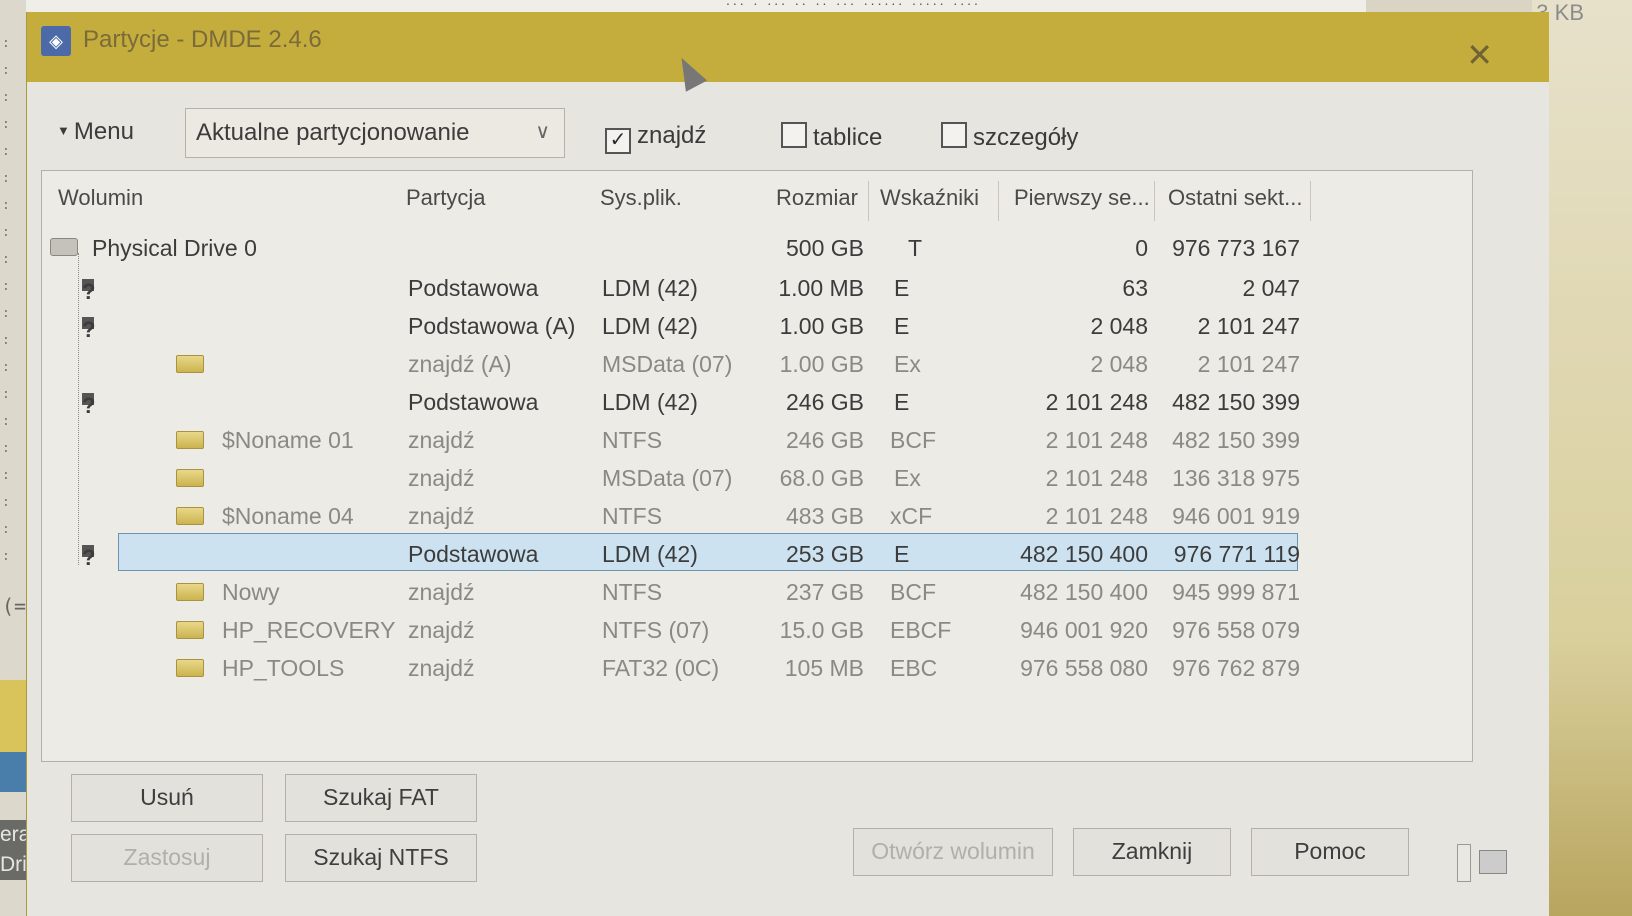 This screenshot has height=916, width=1632. What do you see at coordinates (655, 138) in the screenshot?
I see `checkbox-find: ✓ znajdź` at bounding box center [655, 138].